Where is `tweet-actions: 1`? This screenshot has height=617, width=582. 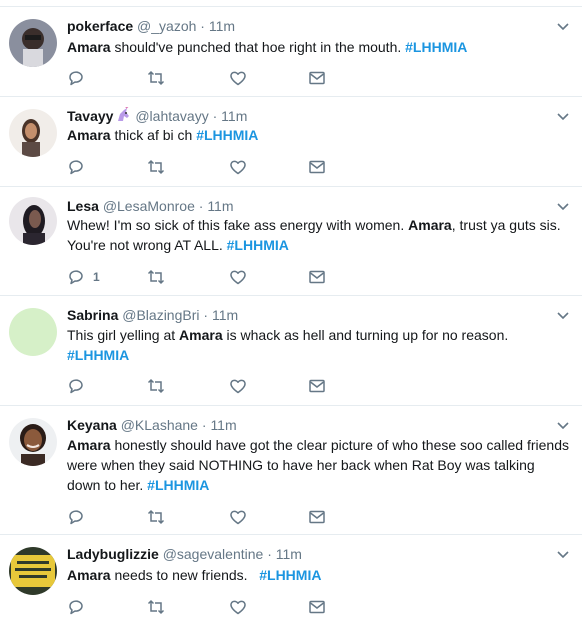
tweet-actions: 1 is located at coordinates (207, 277).